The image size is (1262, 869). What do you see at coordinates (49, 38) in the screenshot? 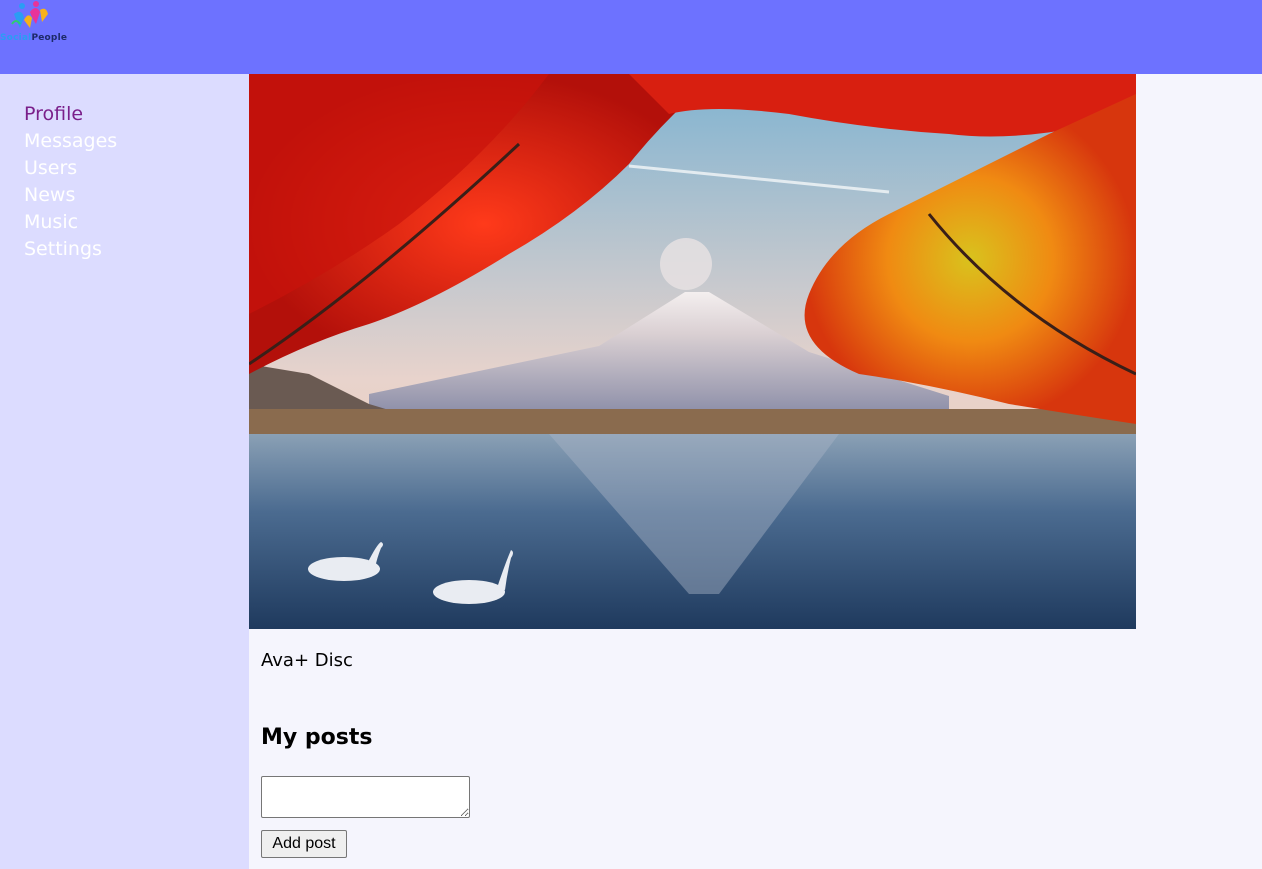
I see `logo-text-part2: People` at bounding box center [49, 38].